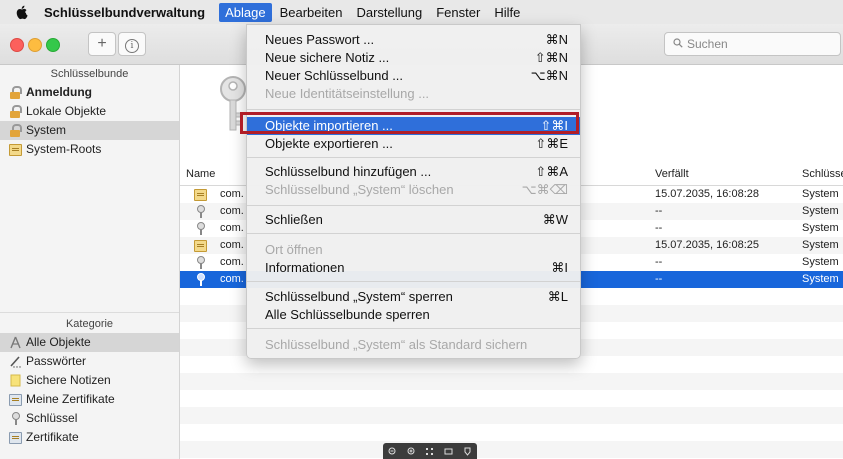  I want to click on keychains-header: Schlüsselbunde, so click(89, 74).